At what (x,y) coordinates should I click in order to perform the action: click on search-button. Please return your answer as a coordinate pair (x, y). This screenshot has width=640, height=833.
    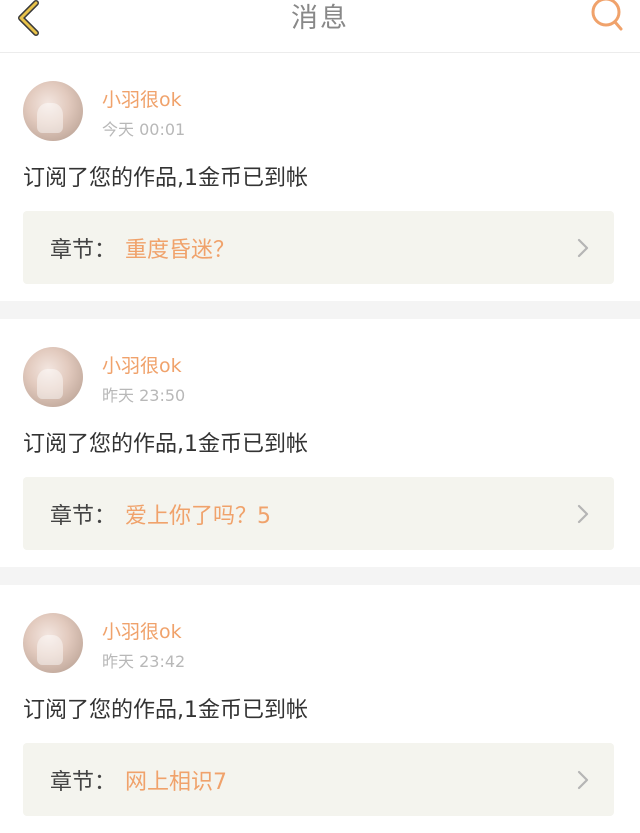
    Looking at the image, I should click on (606, 18).